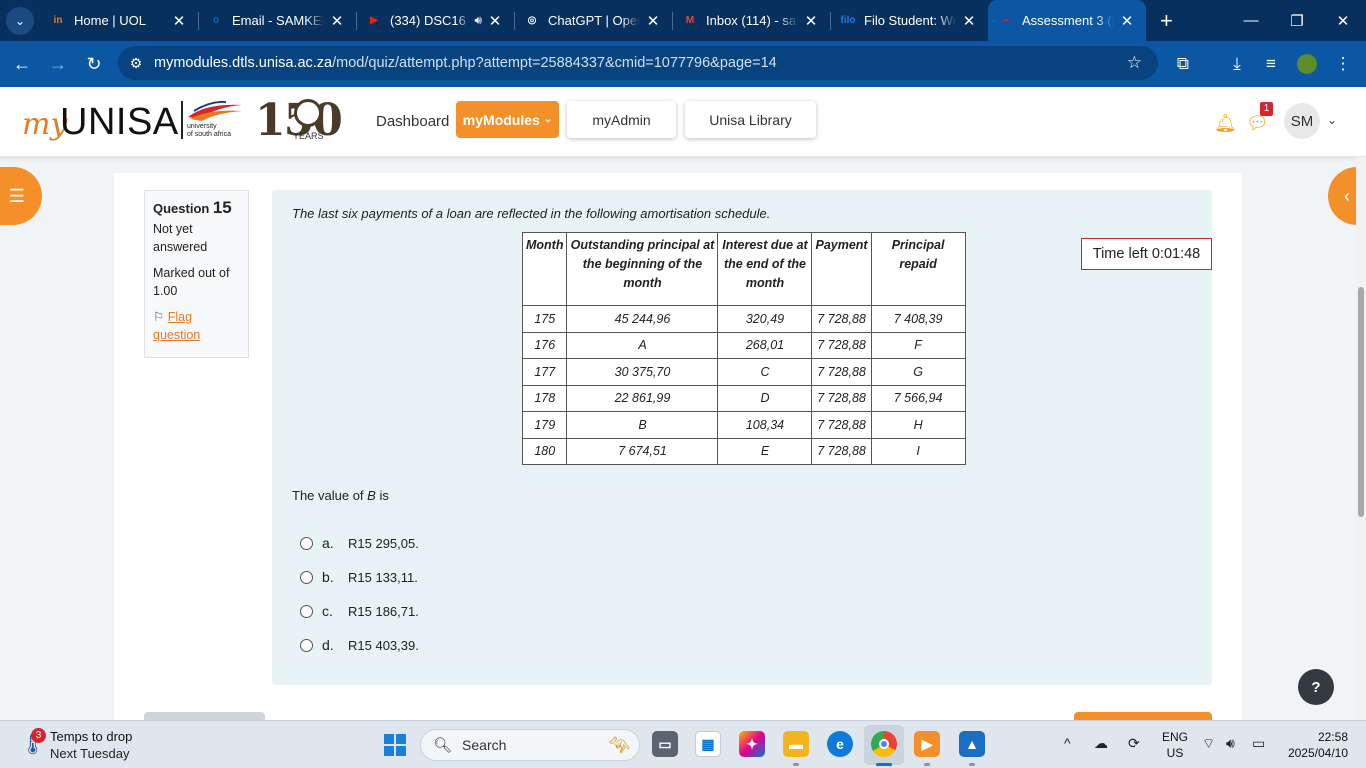  I want to click on answer-option: b. R15 133,11., so click(359, 577).